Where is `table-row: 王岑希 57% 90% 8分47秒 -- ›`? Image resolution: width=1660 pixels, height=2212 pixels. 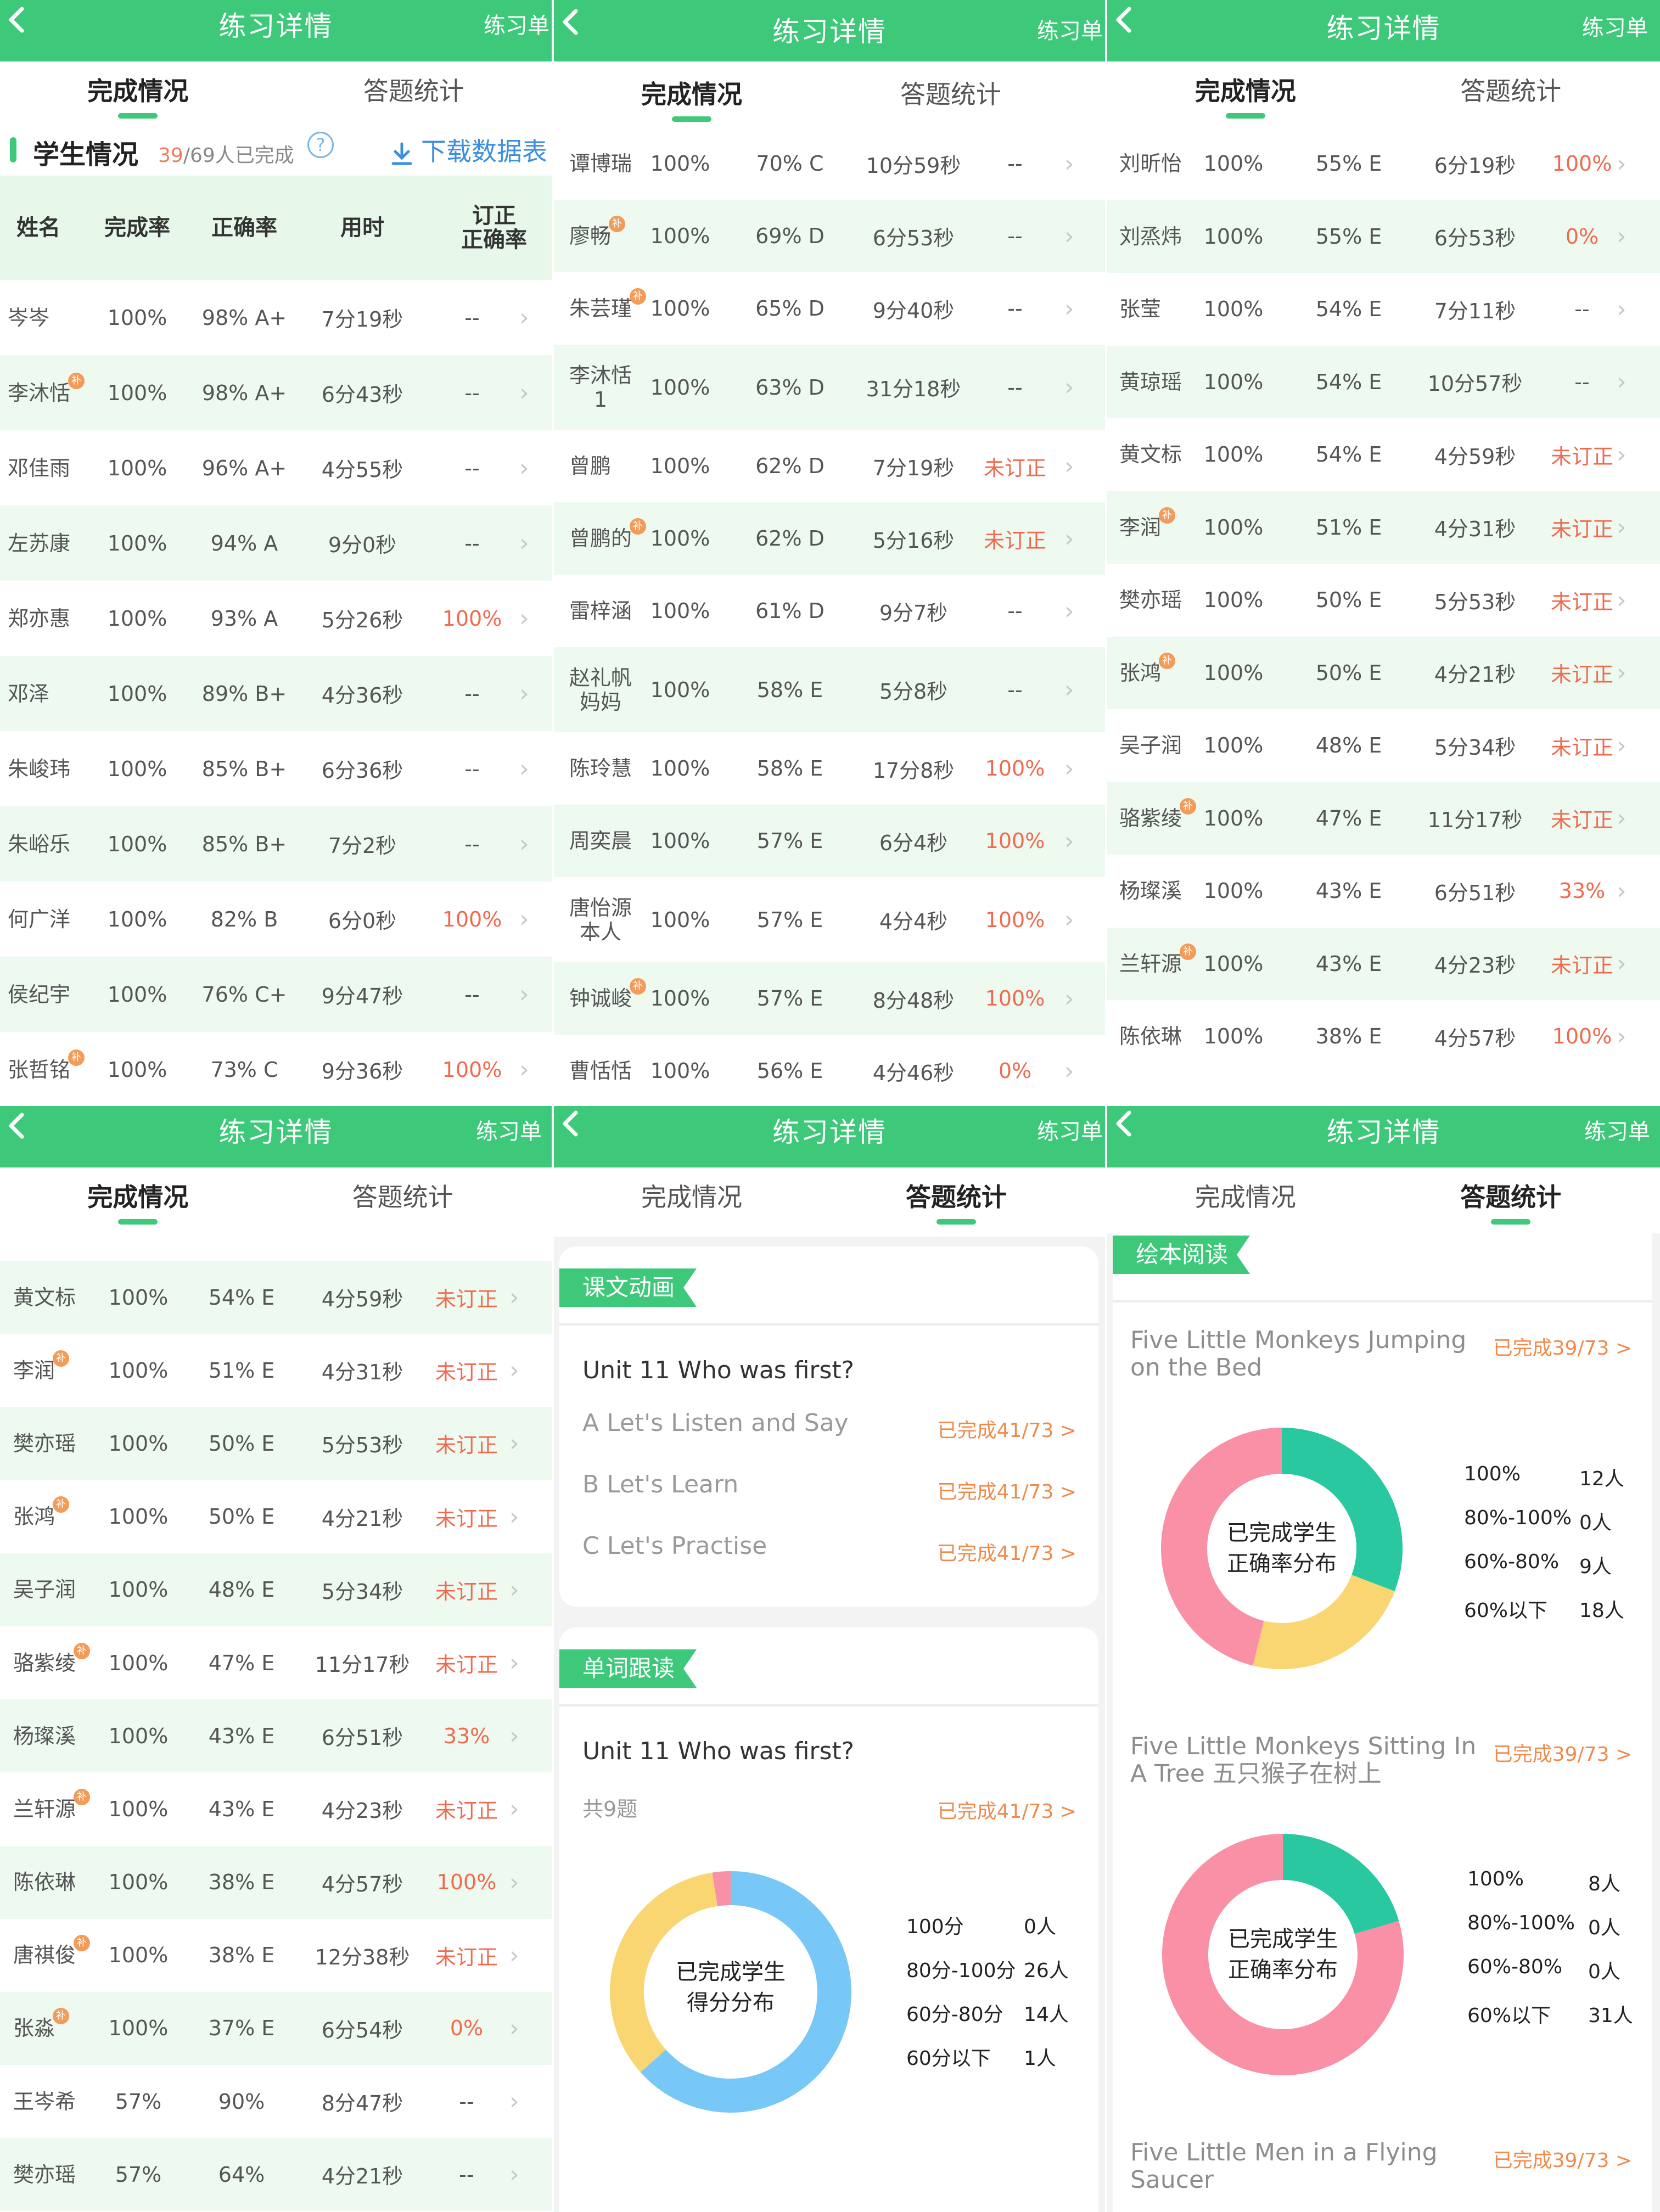
table-row: 王岑希 57% 90% 8分47秒 -- › is located at coordinates (276, 2101).